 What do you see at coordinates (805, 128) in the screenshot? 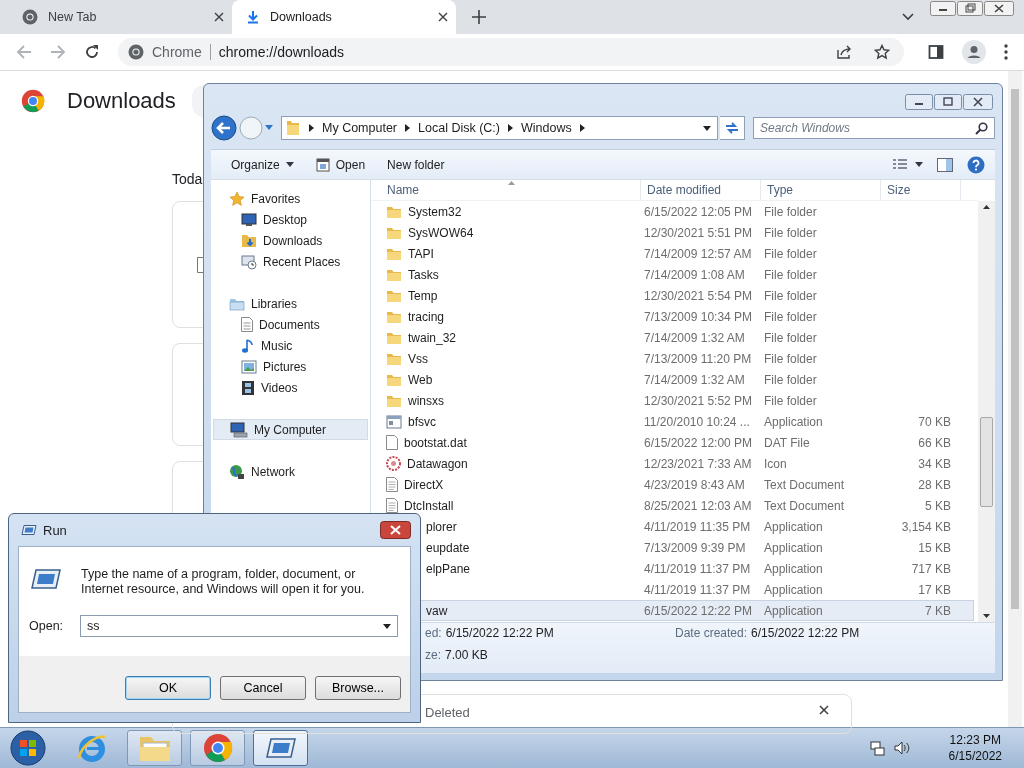
I see `search-placeholder: Search Windows` at bounding box center [805, 128].